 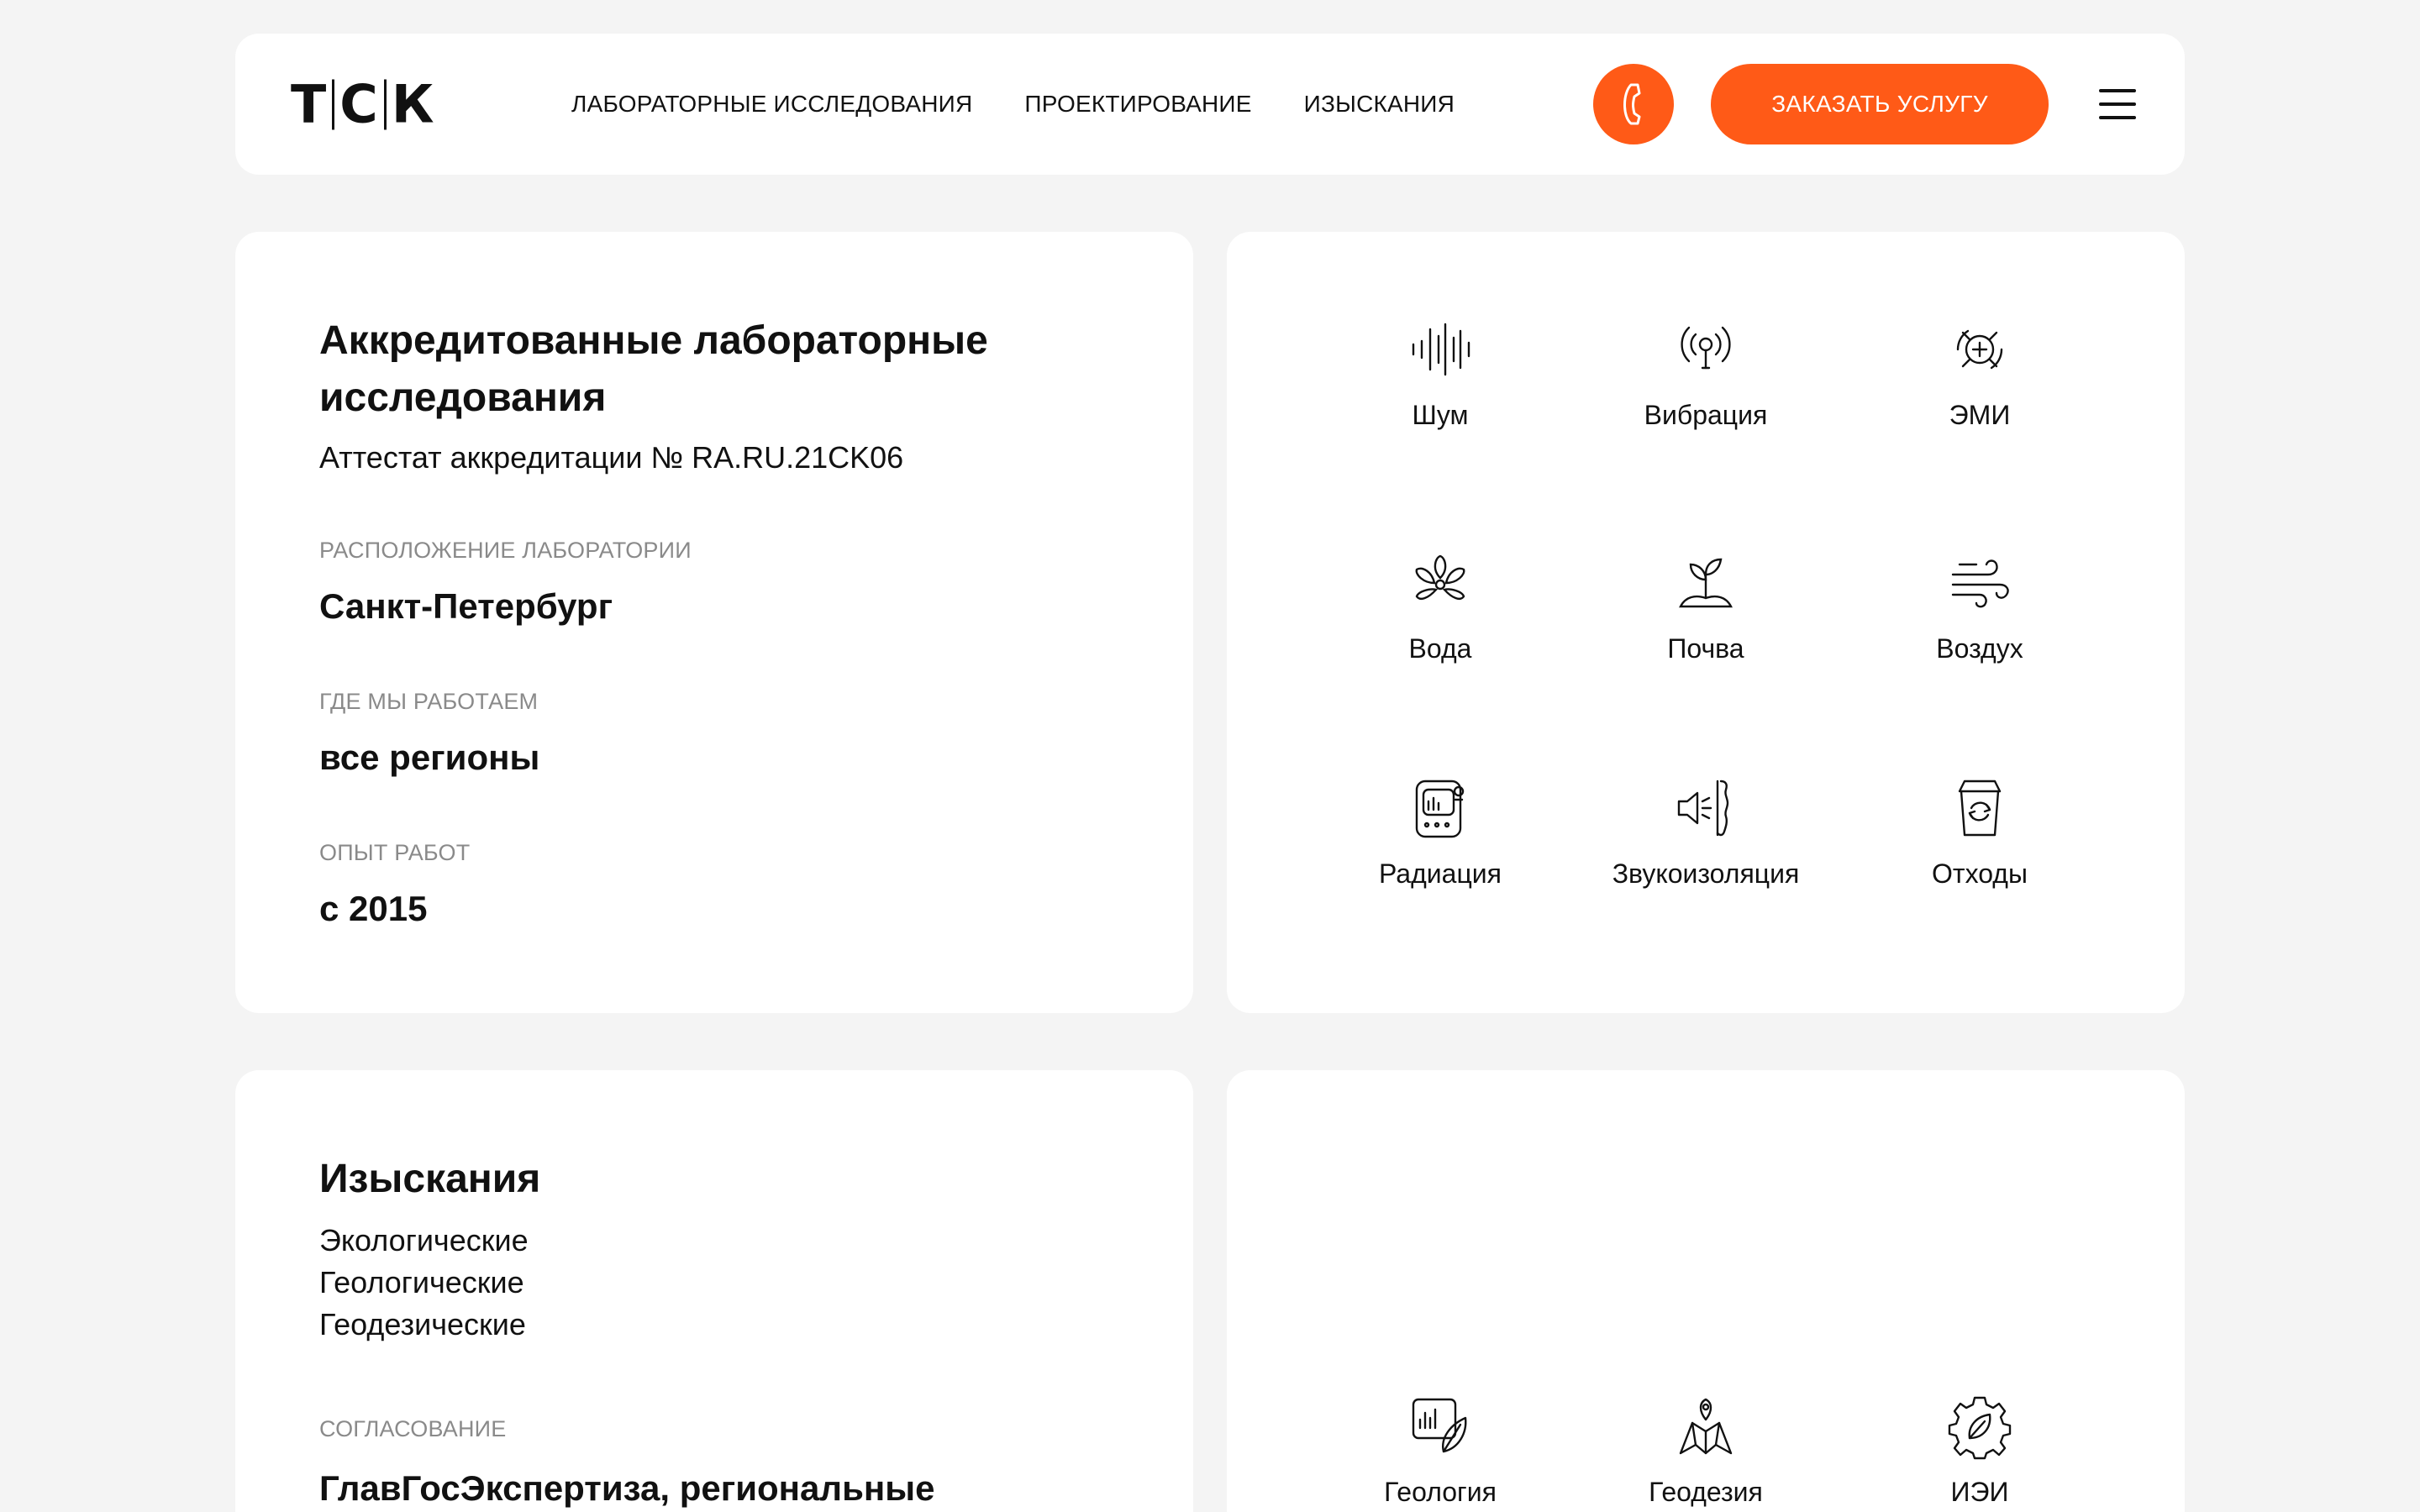 I want to click on service-waste: Отходы, so click(x=1980, y=832).